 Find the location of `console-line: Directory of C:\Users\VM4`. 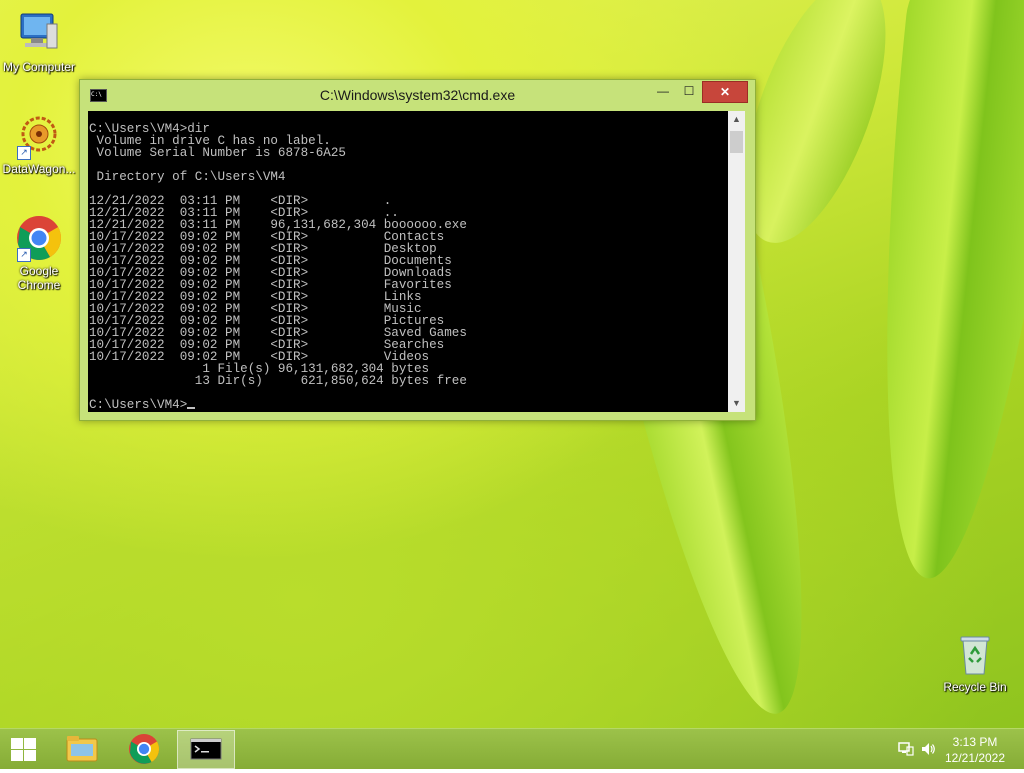

console-line: Directory of C:\Users\VM4 is located at coordinates (191, 177).